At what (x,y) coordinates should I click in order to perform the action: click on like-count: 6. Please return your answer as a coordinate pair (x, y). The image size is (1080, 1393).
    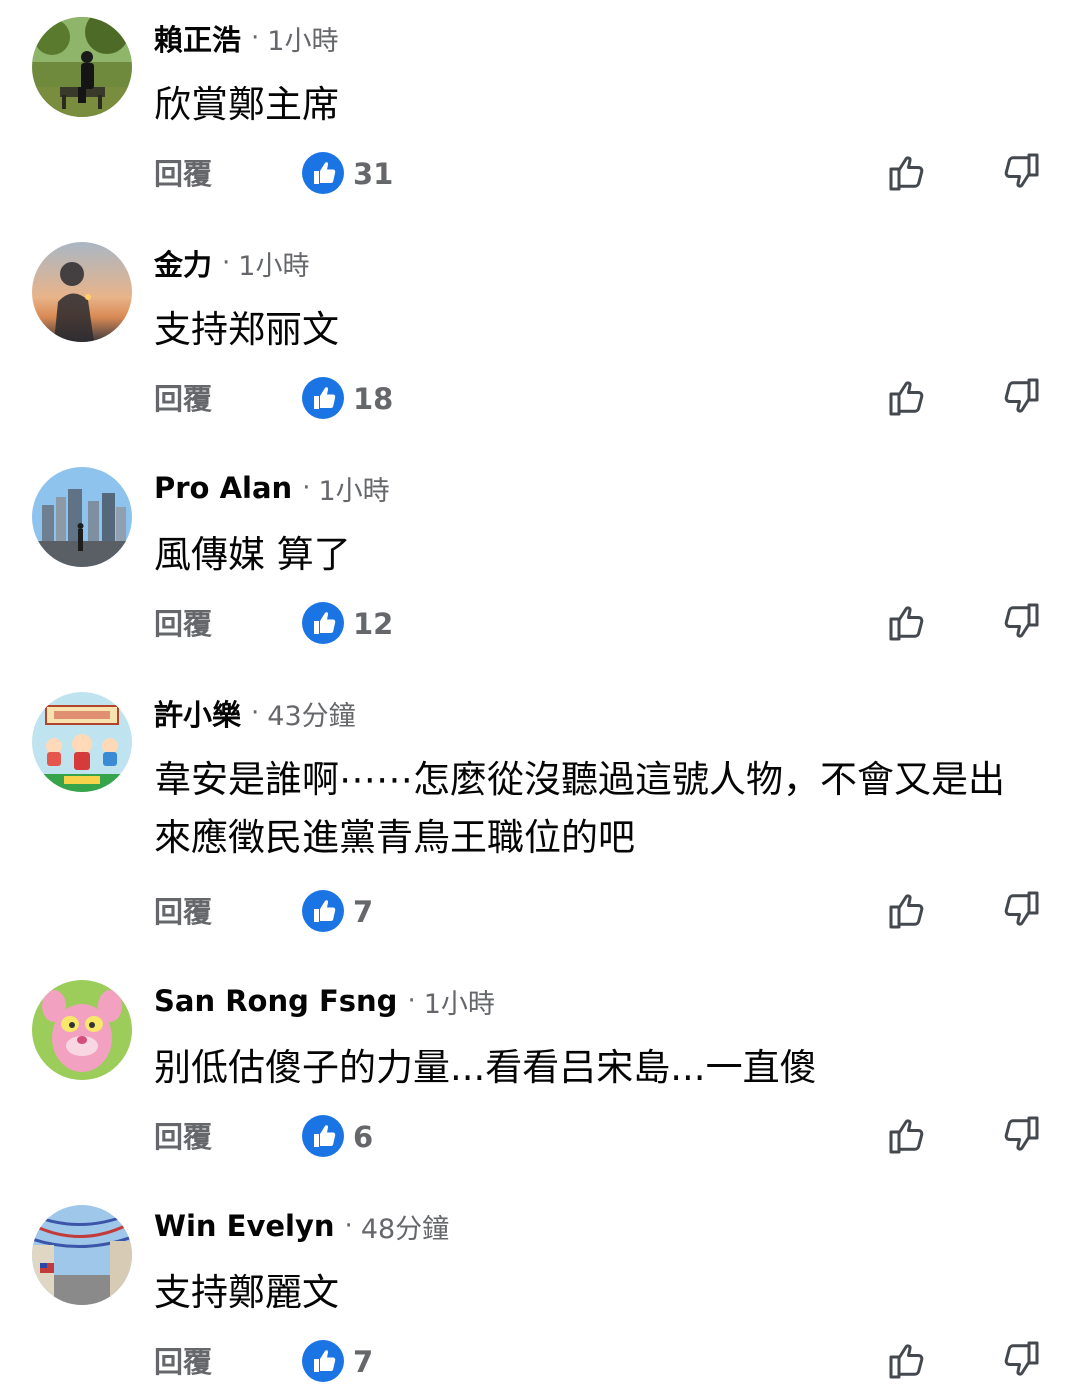
    Looking at the image, I should click on (363, 1137).